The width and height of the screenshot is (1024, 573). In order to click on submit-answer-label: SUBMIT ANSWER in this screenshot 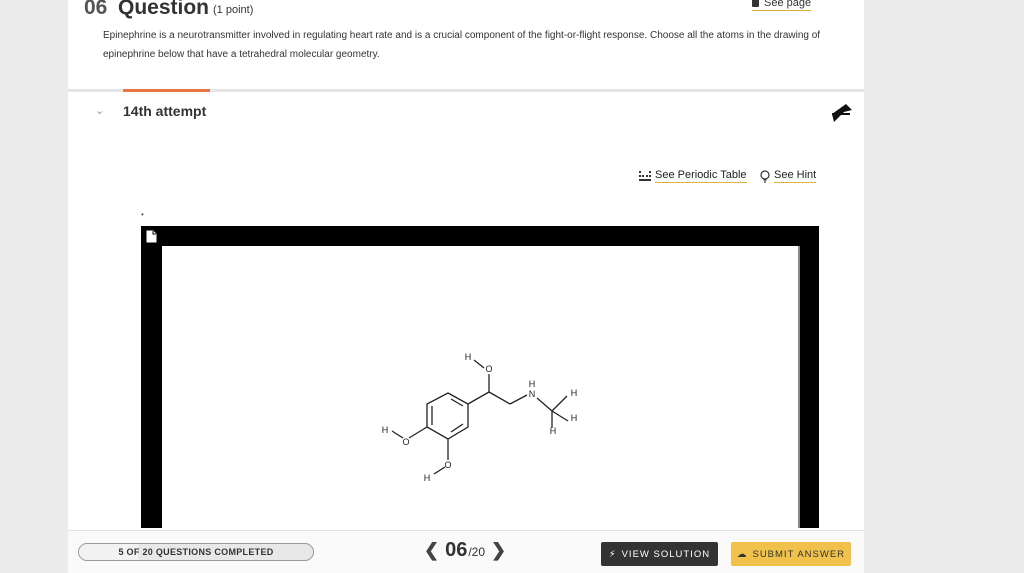, I will do `click(799, 554)`.